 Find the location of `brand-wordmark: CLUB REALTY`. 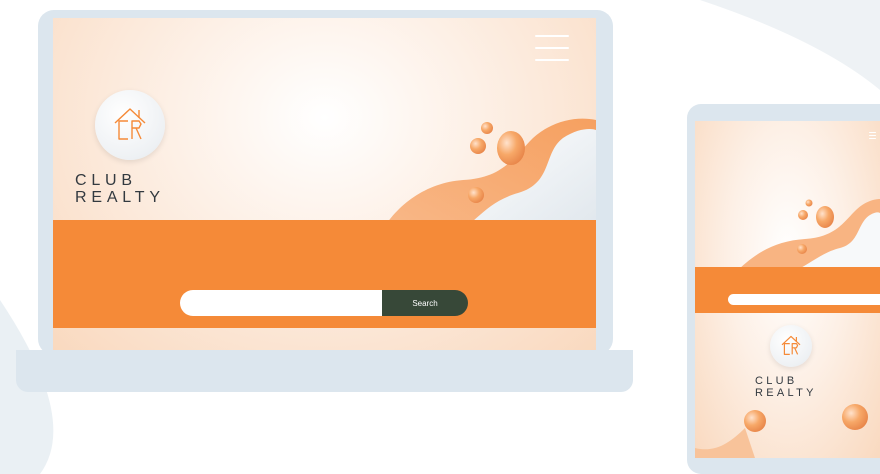

brand-wordmark: CLUB REALTY is located at coordinates (120, 189).